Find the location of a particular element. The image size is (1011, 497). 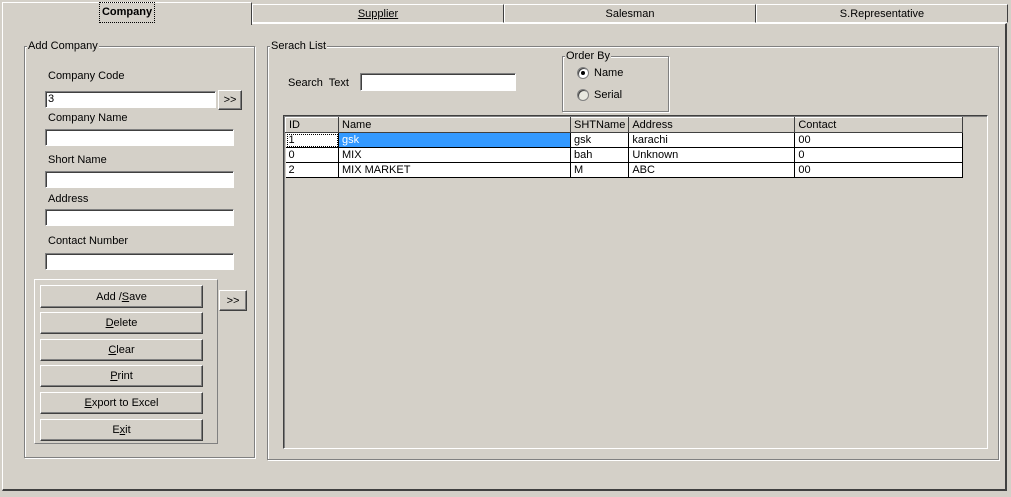

delete-label-hotkey: D is located at coordinates (109, 323).